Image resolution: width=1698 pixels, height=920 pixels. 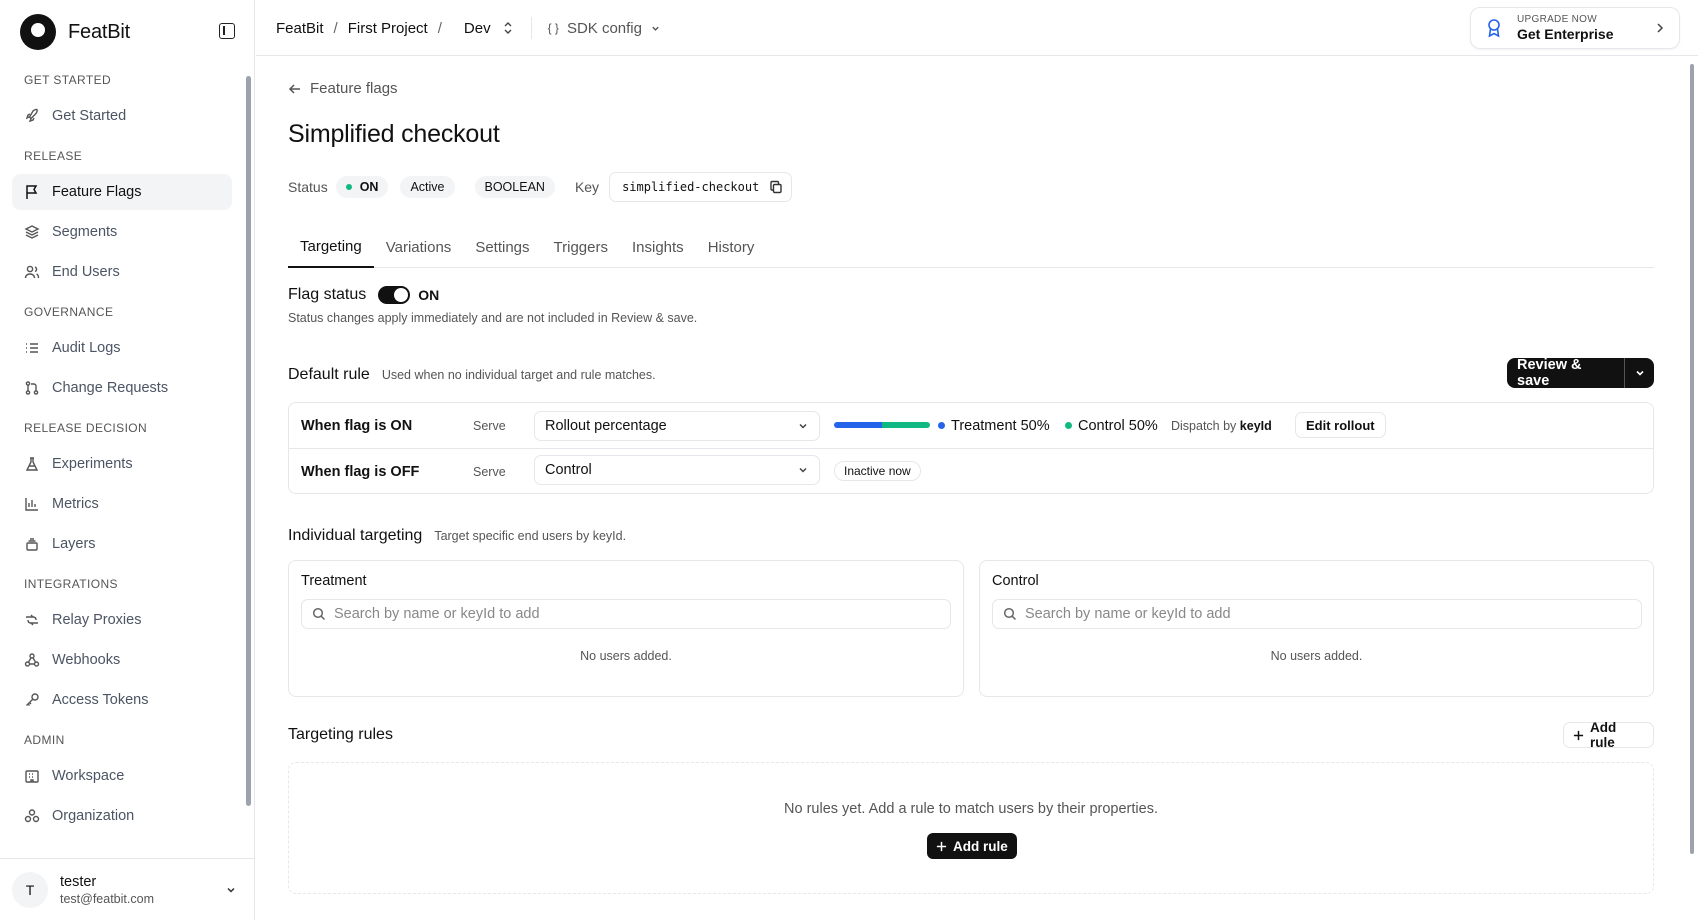 I want to click on serve-label: Serve, so click(x=489, y=472).